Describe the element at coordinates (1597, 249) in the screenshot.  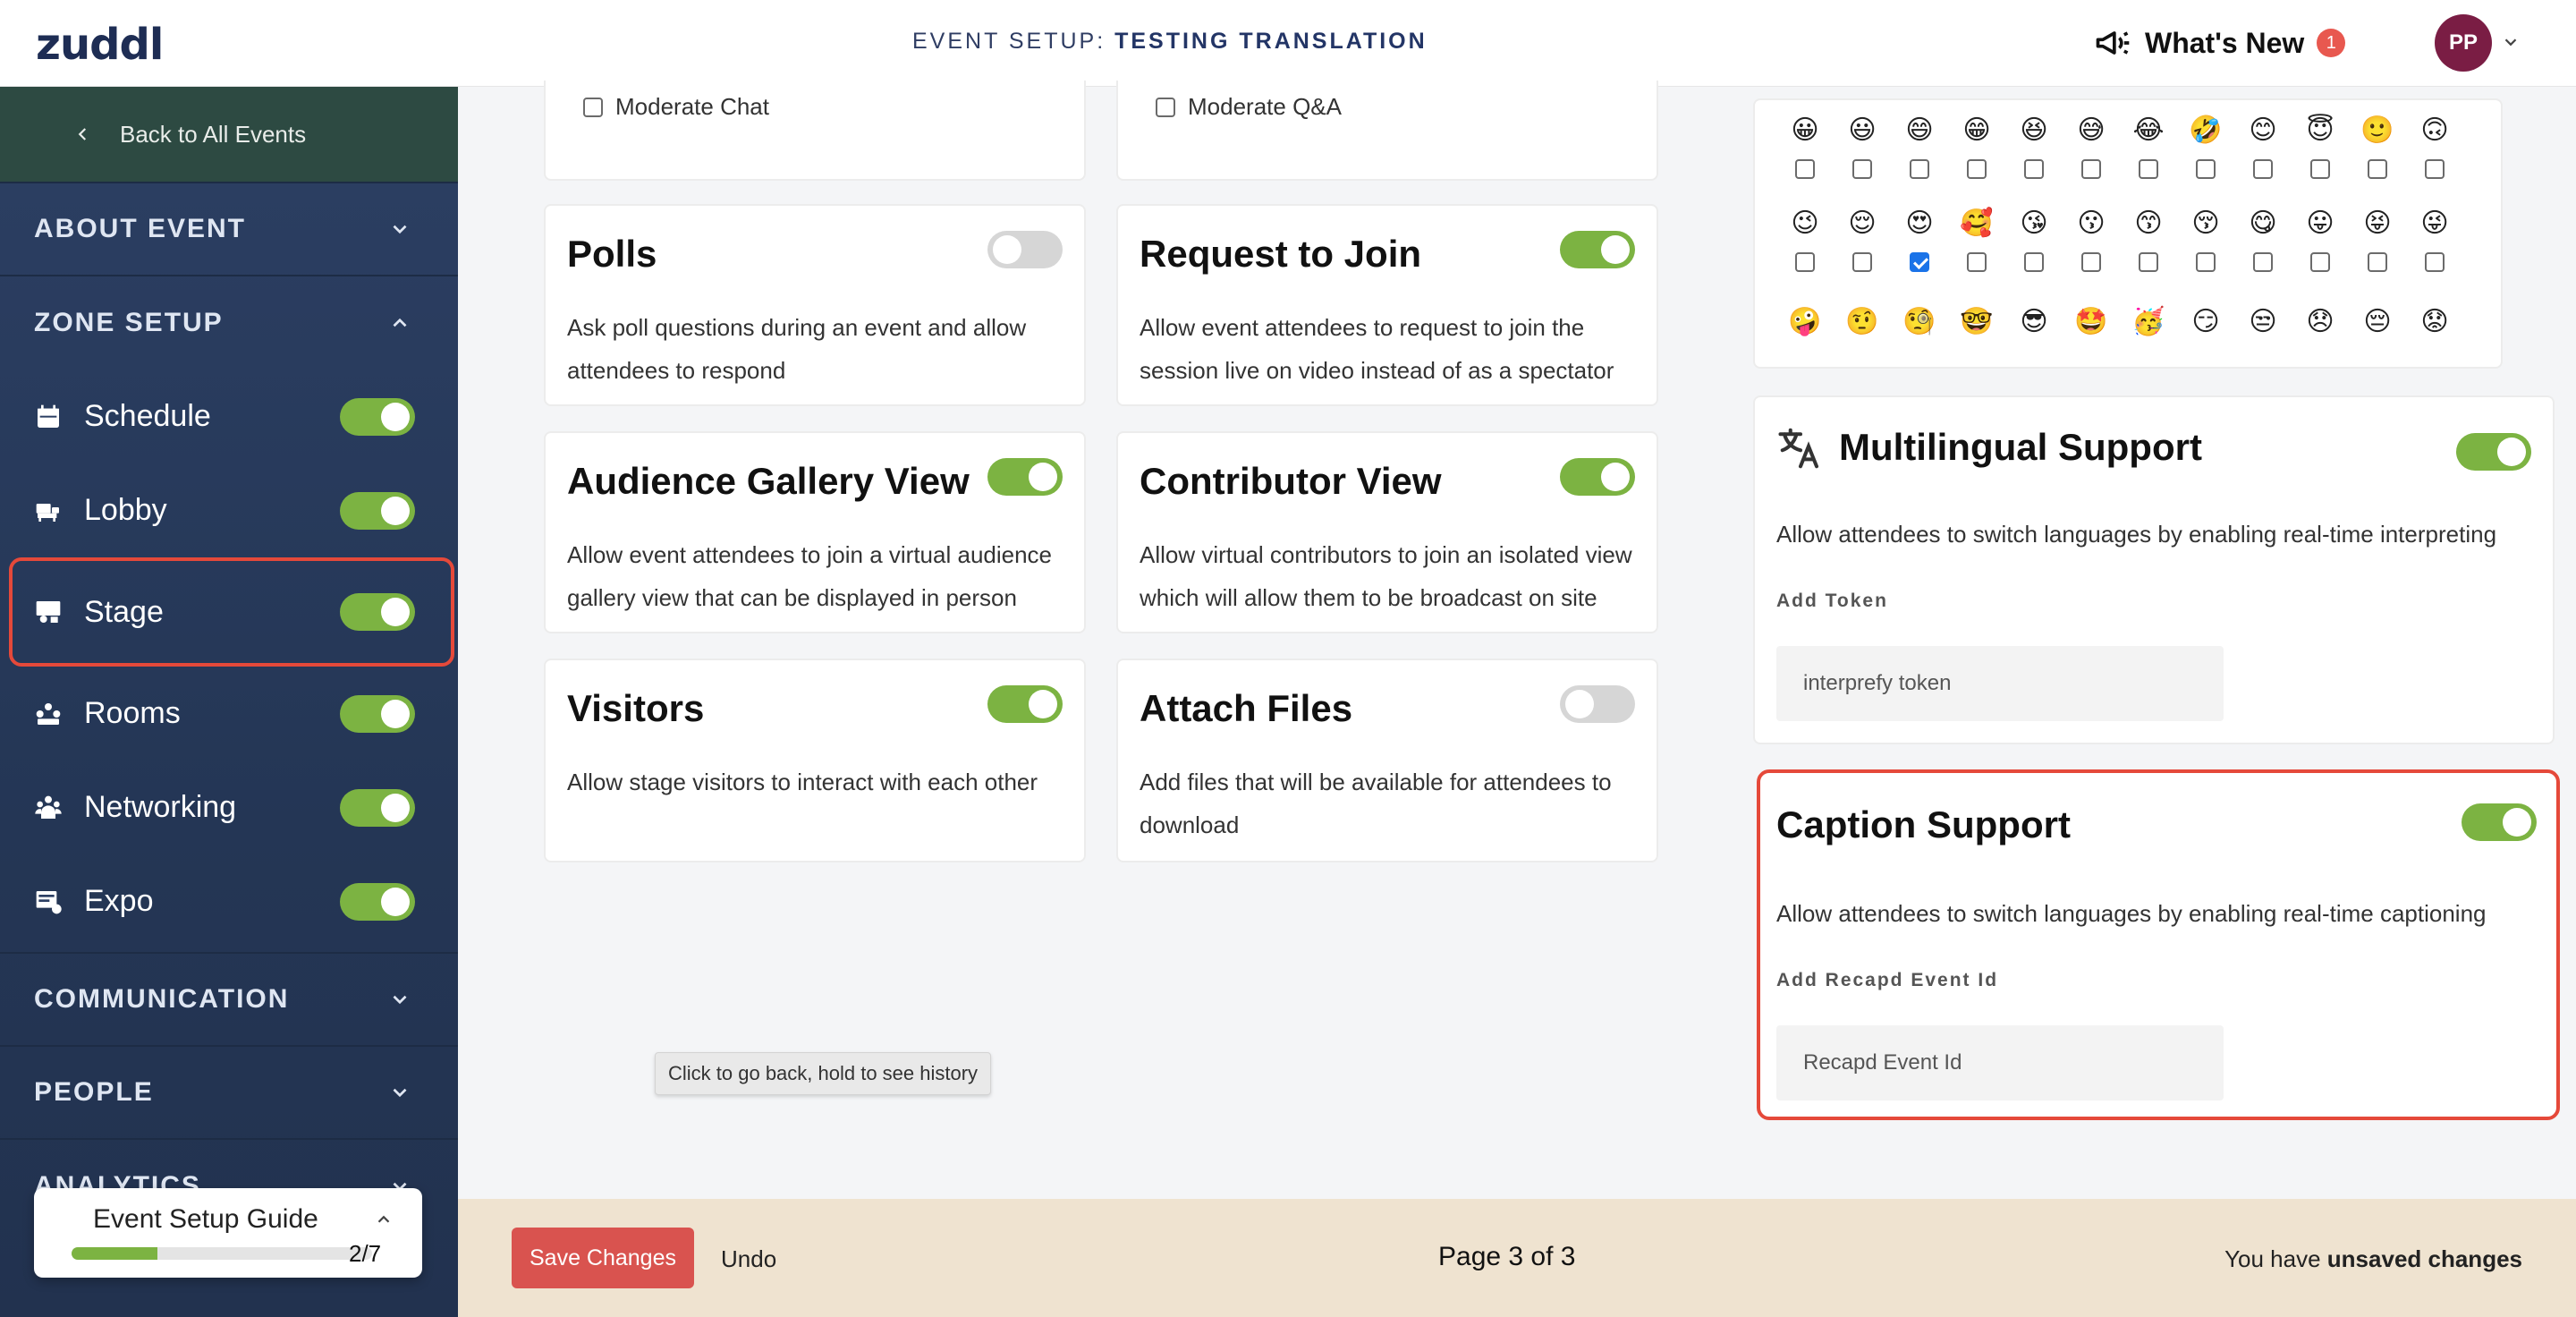
I see `request-to-join-toggle` at that location.